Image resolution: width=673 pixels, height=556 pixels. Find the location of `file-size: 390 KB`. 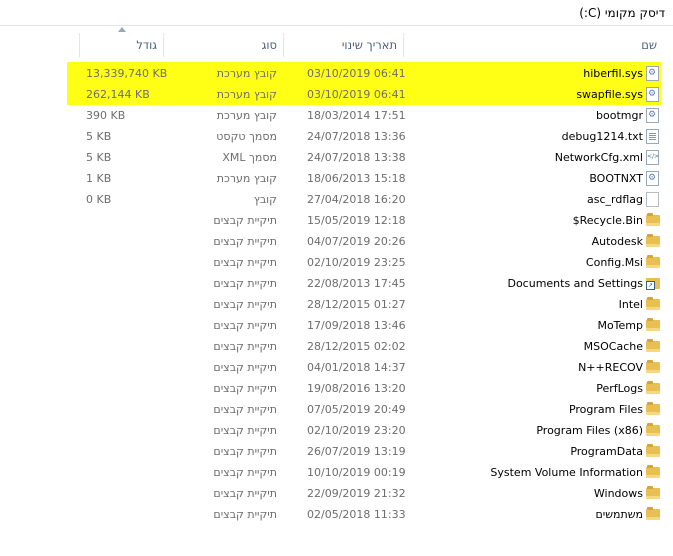

file-size: 390 KB is located at coordinates (106, 115).